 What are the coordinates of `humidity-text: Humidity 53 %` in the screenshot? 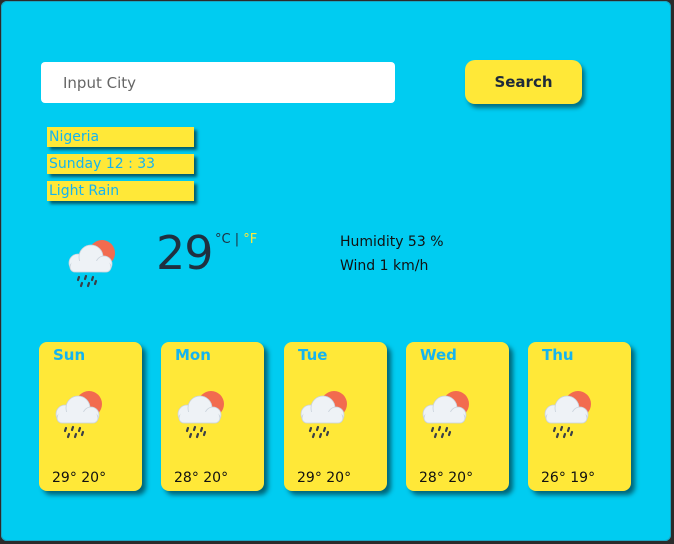 It's located at (392, 242).